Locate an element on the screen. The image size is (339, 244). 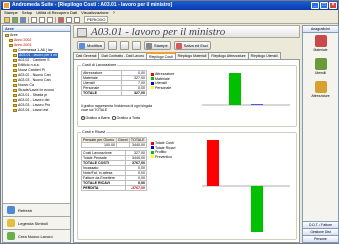
tab-dati-generali: Dati Generali is located at coordinates (86, 55).